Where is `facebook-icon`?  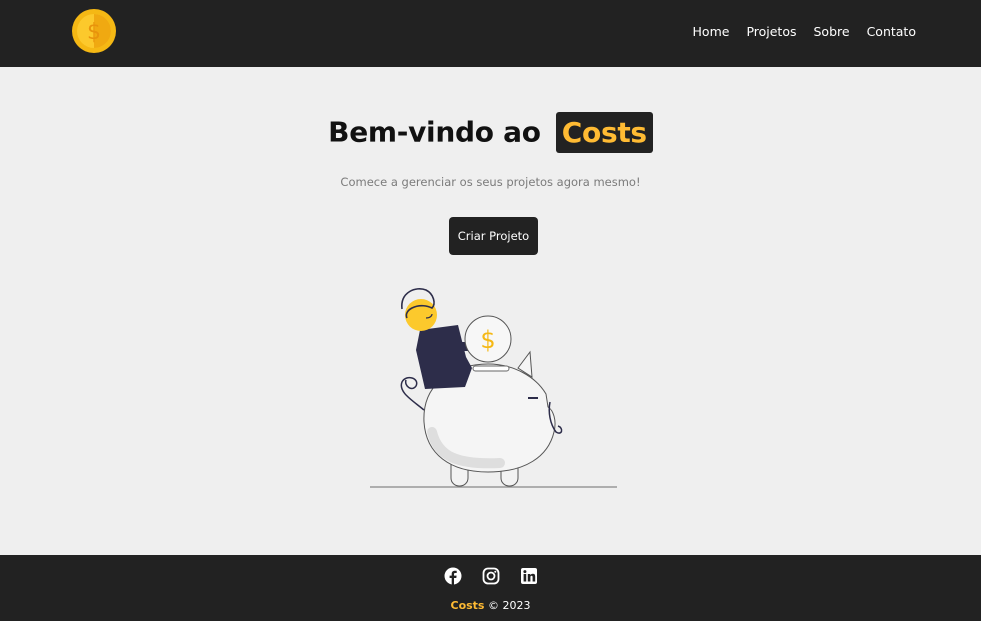
facebook-icon is located at coordinates (453, 576).